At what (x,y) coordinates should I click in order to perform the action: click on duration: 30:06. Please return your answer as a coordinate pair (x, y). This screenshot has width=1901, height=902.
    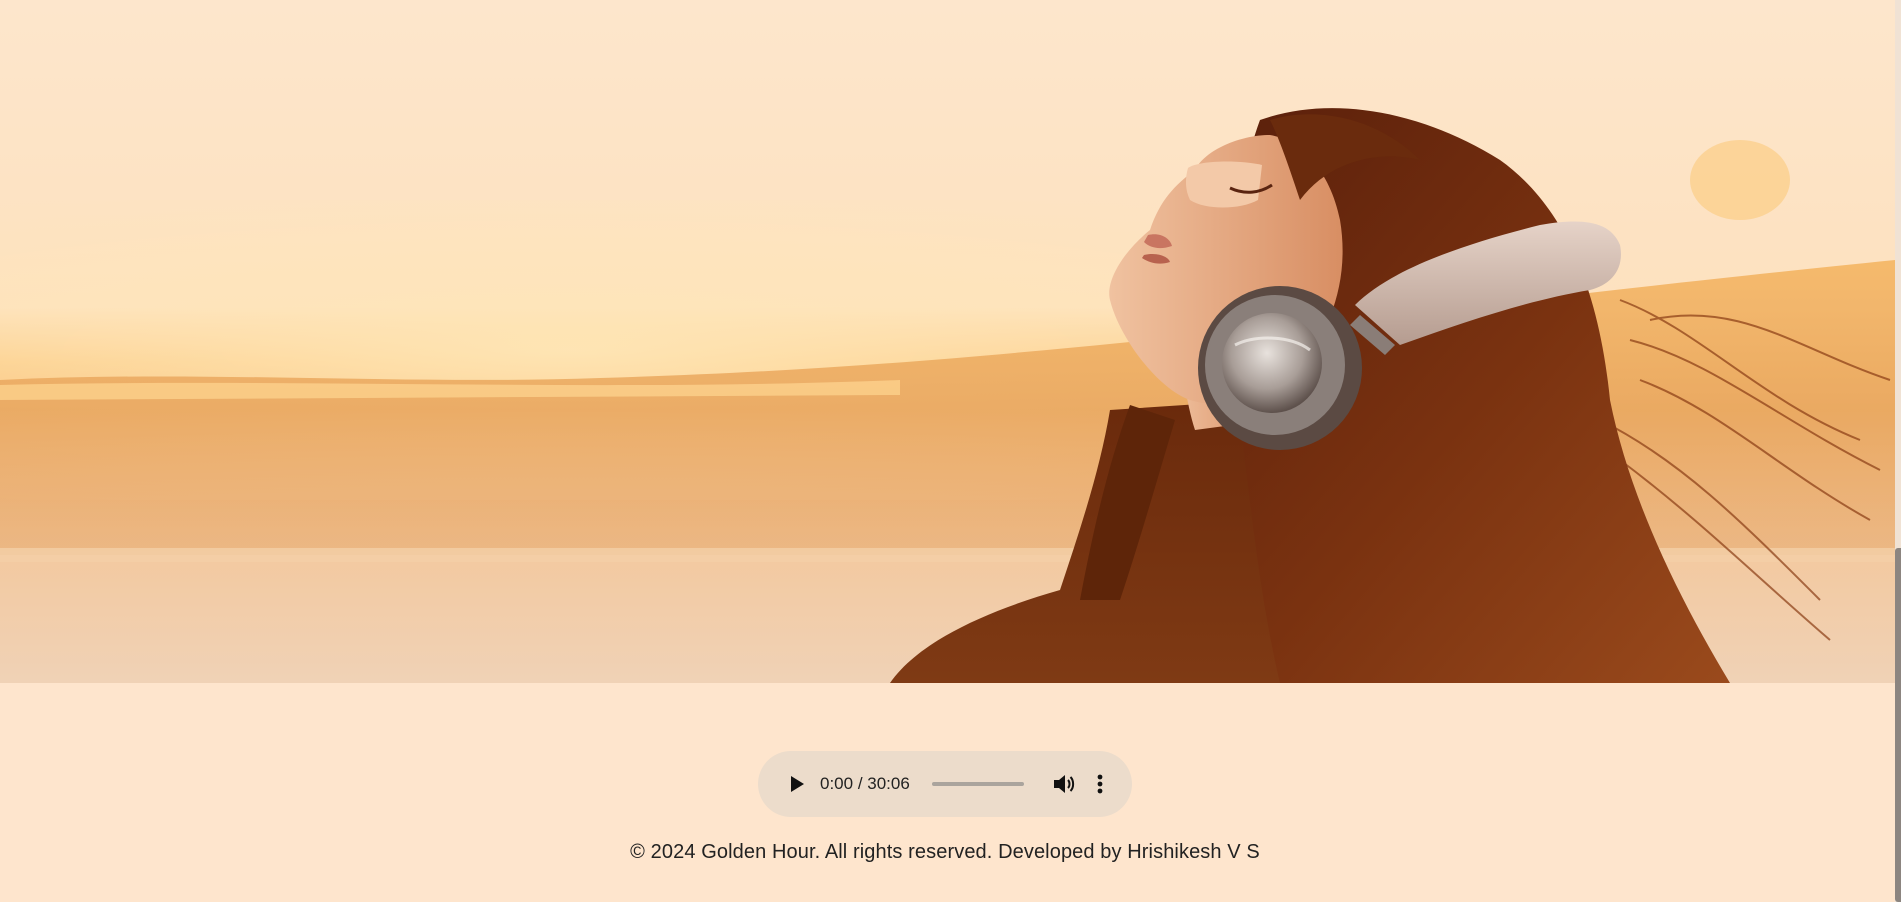
    Looking at the image, I should click on (888, 783).